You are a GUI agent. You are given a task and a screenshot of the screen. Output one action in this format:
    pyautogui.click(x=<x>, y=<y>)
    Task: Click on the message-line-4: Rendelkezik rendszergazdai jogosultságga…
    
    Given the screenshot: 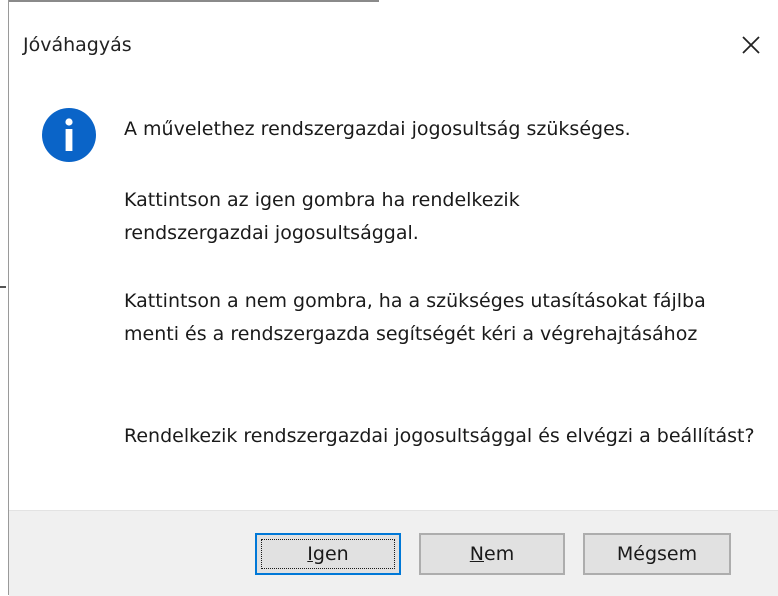 What is the action you would take?
    pyautogui.click(x=439, y=436)
    